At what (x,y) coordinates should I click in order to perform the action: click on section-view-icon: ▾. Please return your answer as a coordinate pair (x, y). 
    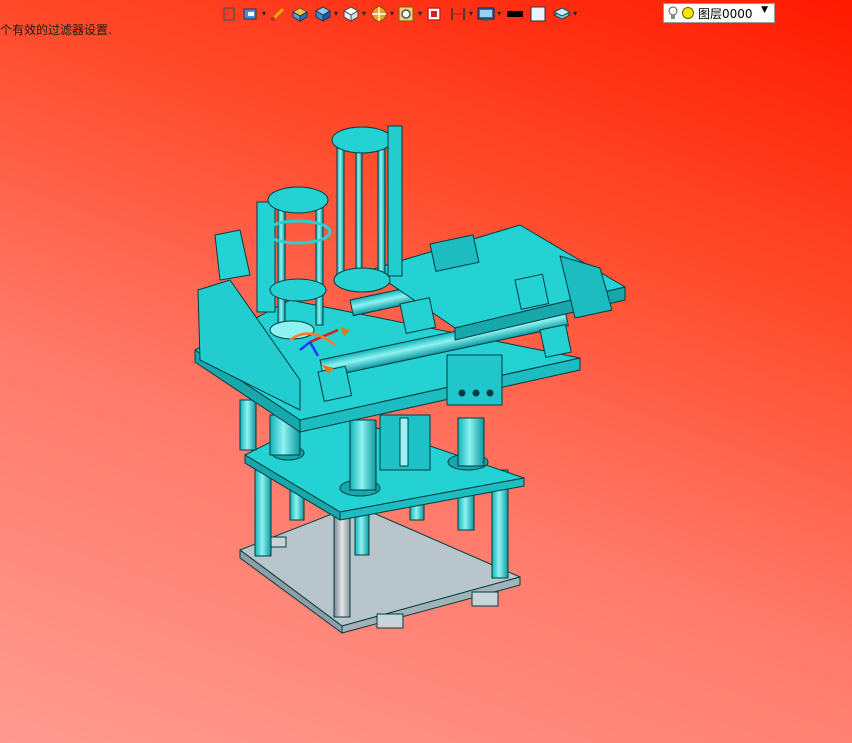
    Looking at the image, I should click on (381, 14).